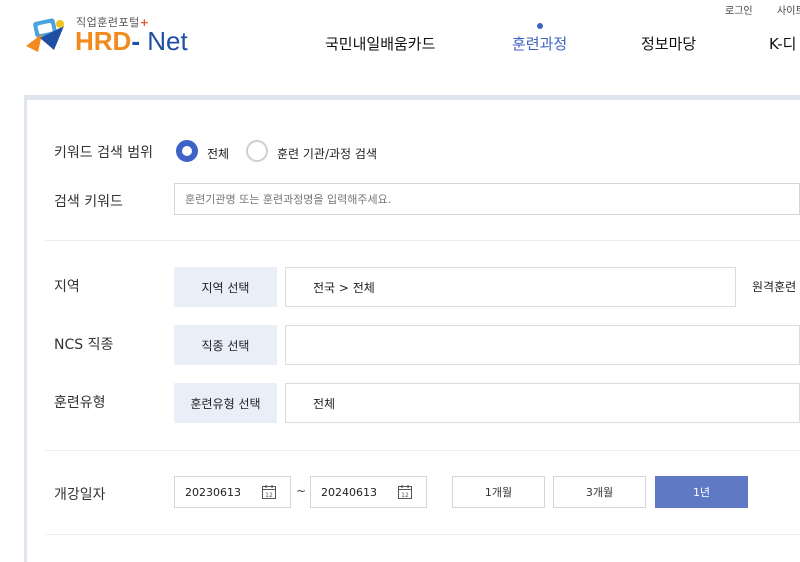 The height and width of the screenshot is (562, 800). I want to click on start-date-value: 20230613, so click(213, 492).